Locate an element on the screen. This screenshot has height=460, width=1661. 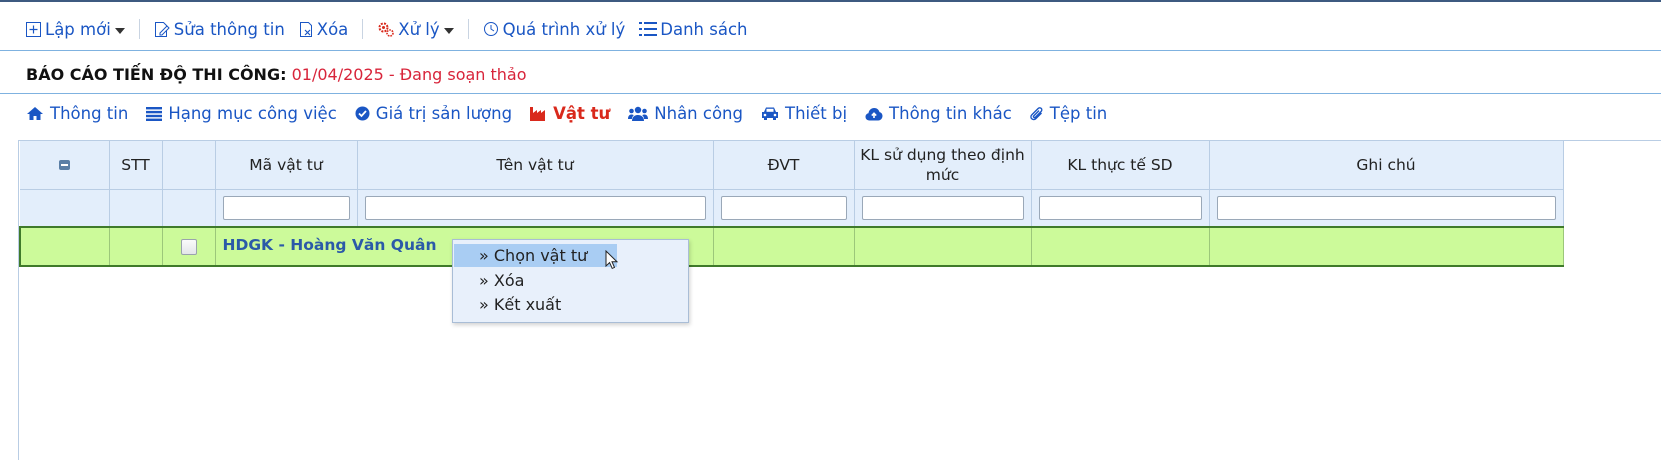
history-icon is located at coordinates (491, 29).